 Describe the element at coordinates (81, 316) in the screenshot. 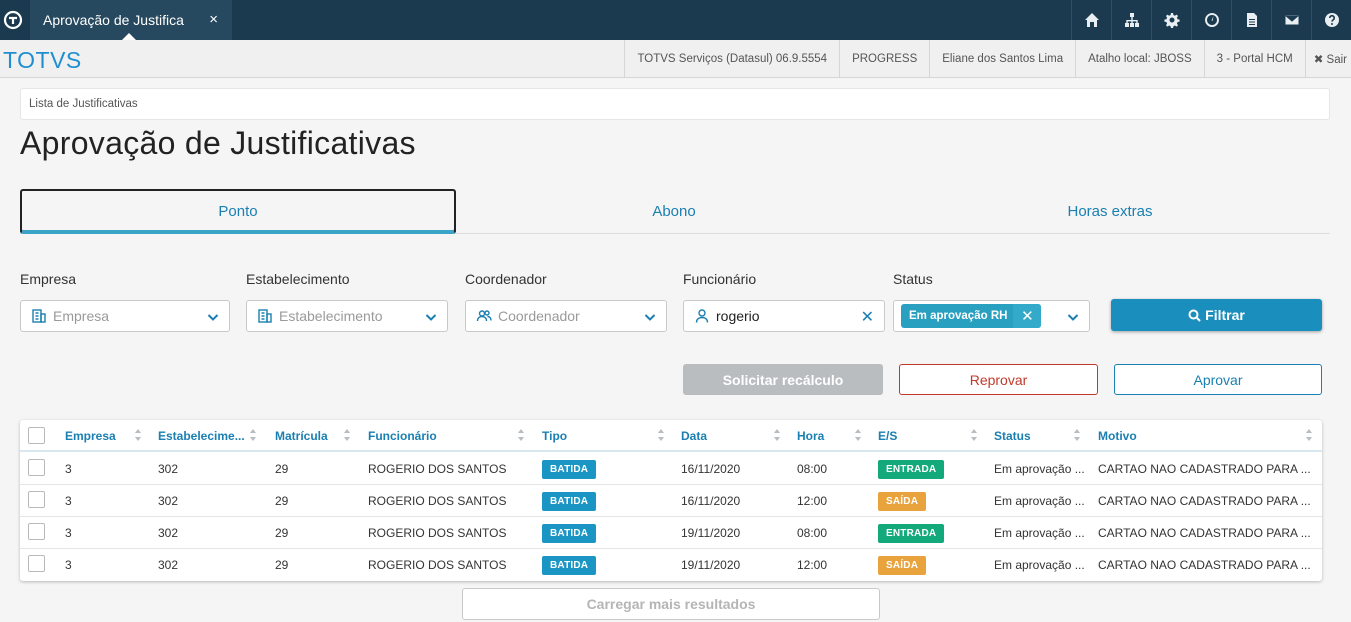

I see `empresa-placeholder: Empresa` at that location.